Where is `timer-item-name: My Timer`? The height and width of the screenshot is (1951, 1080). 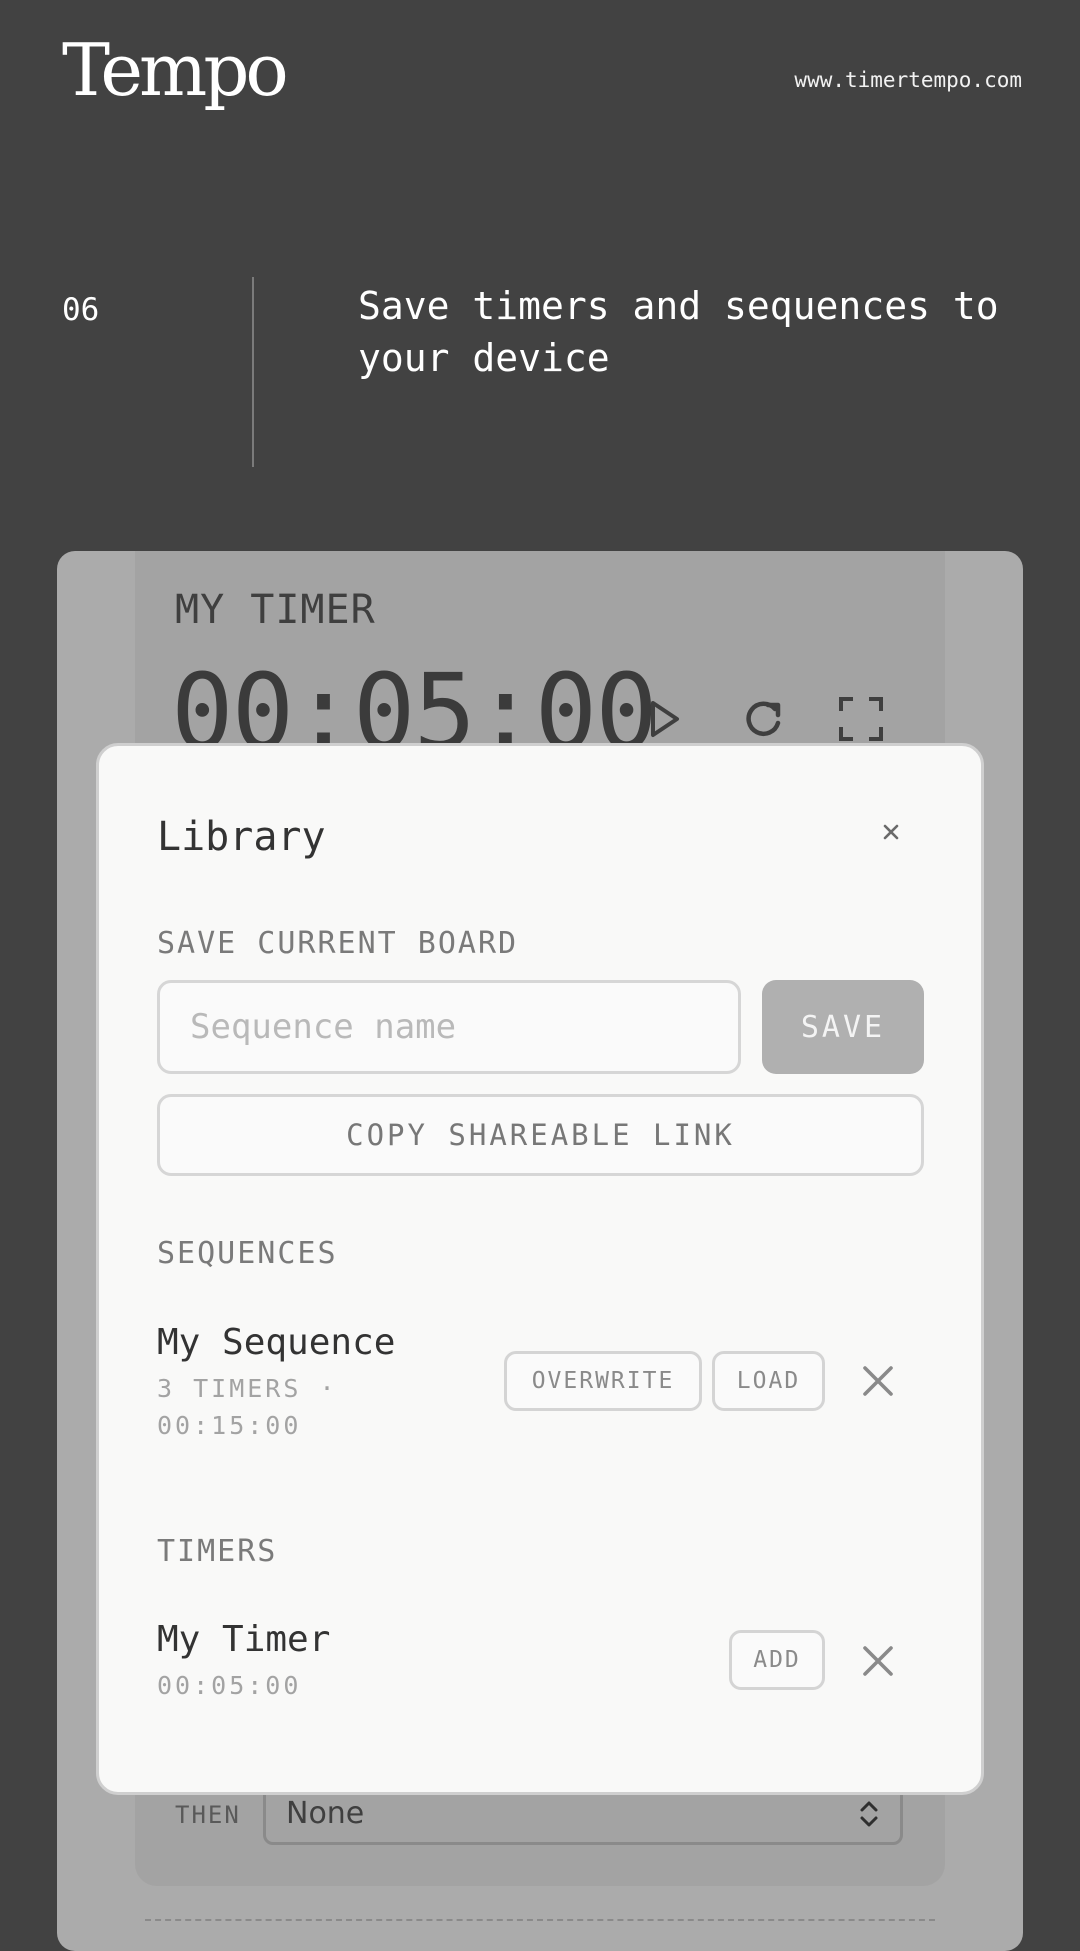 timer-item-name: My Timer is located at coordinates (244, 1639).